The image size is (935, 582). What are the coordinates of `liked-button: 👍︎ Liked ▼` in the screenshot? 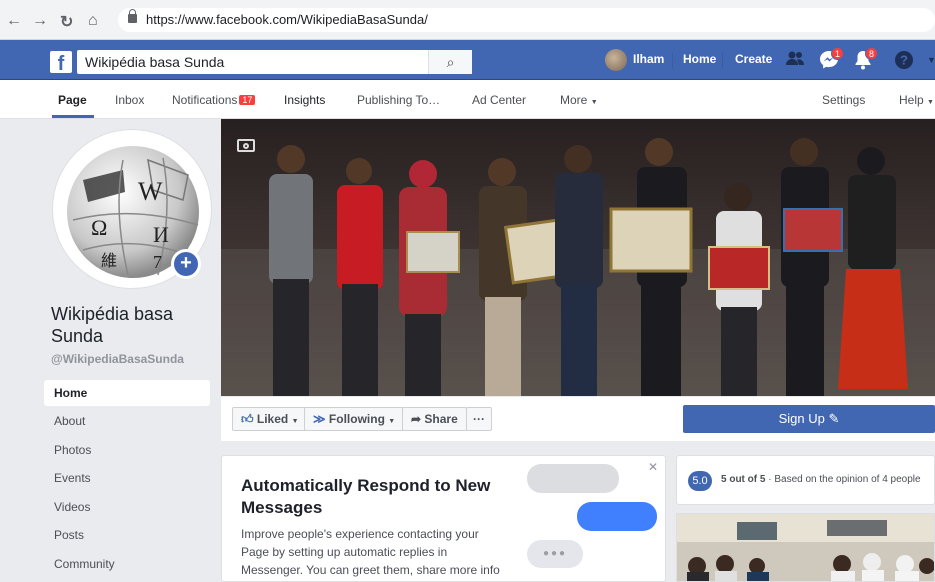 It's located at (270, 419).